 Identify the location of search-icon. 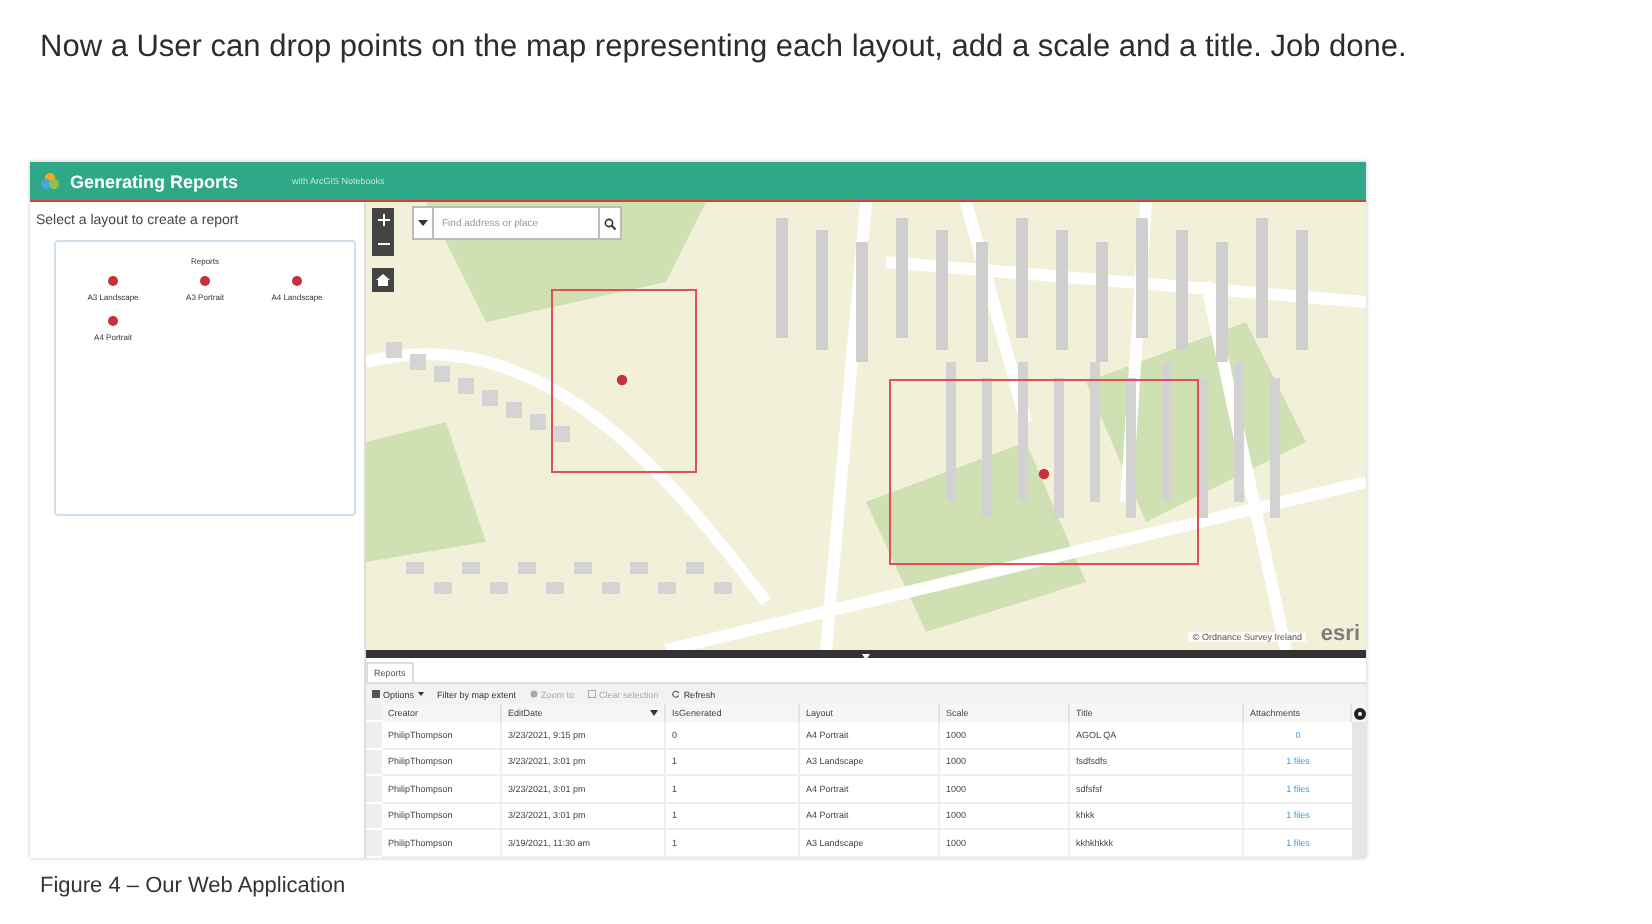
(610, 223).